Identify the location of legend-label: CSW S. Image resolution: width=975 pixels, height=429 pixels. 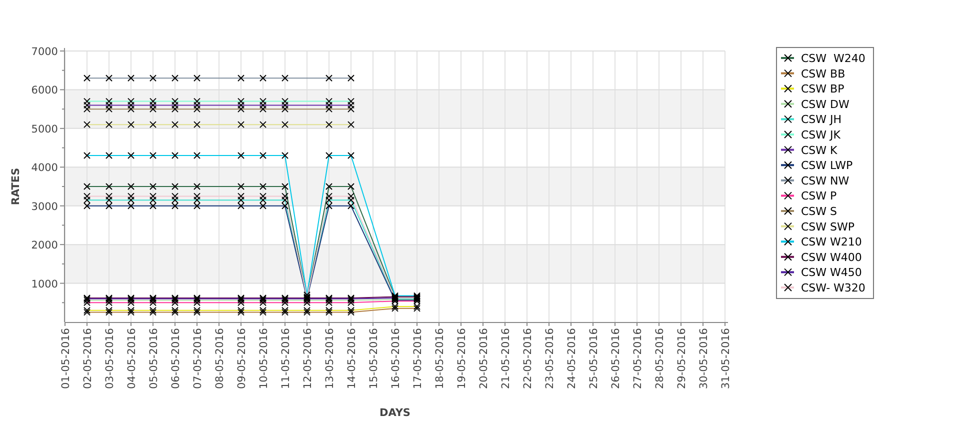
(819, 211).